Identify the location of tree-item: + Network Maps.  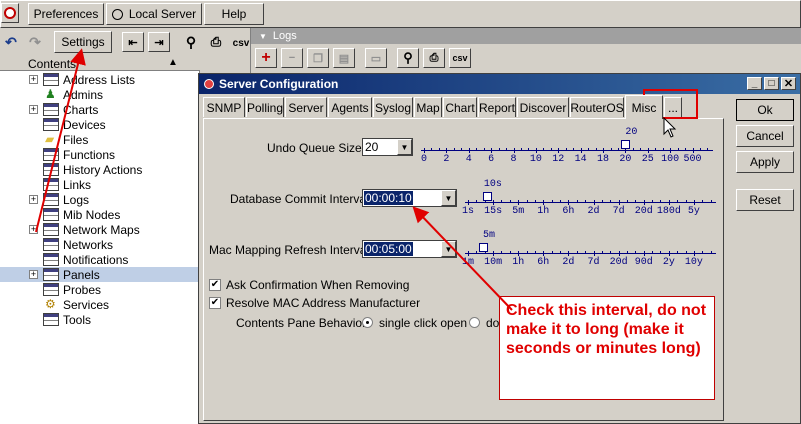
(100, 229).